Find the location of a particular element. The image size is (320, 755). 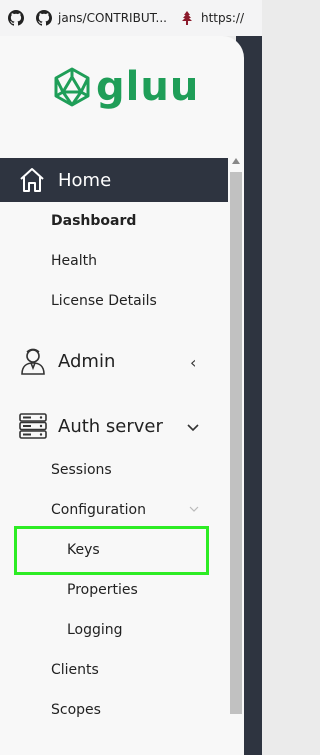

bookmark-label: https:// is located at coordinates (222, 18).